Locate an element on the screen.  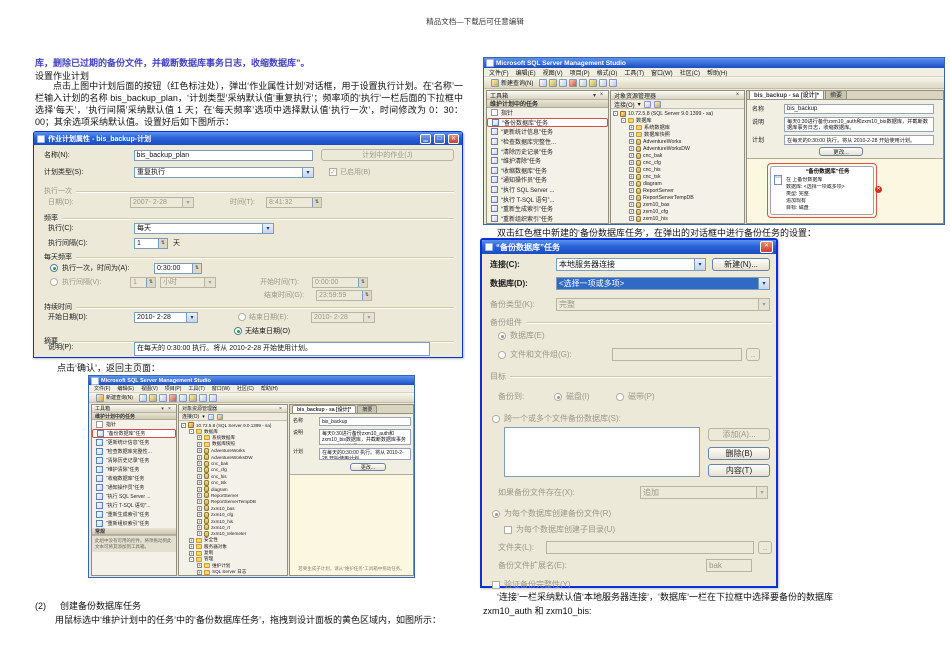
toolbox-item: “重新组织索引”任务 is located at coordinates (547, 218).